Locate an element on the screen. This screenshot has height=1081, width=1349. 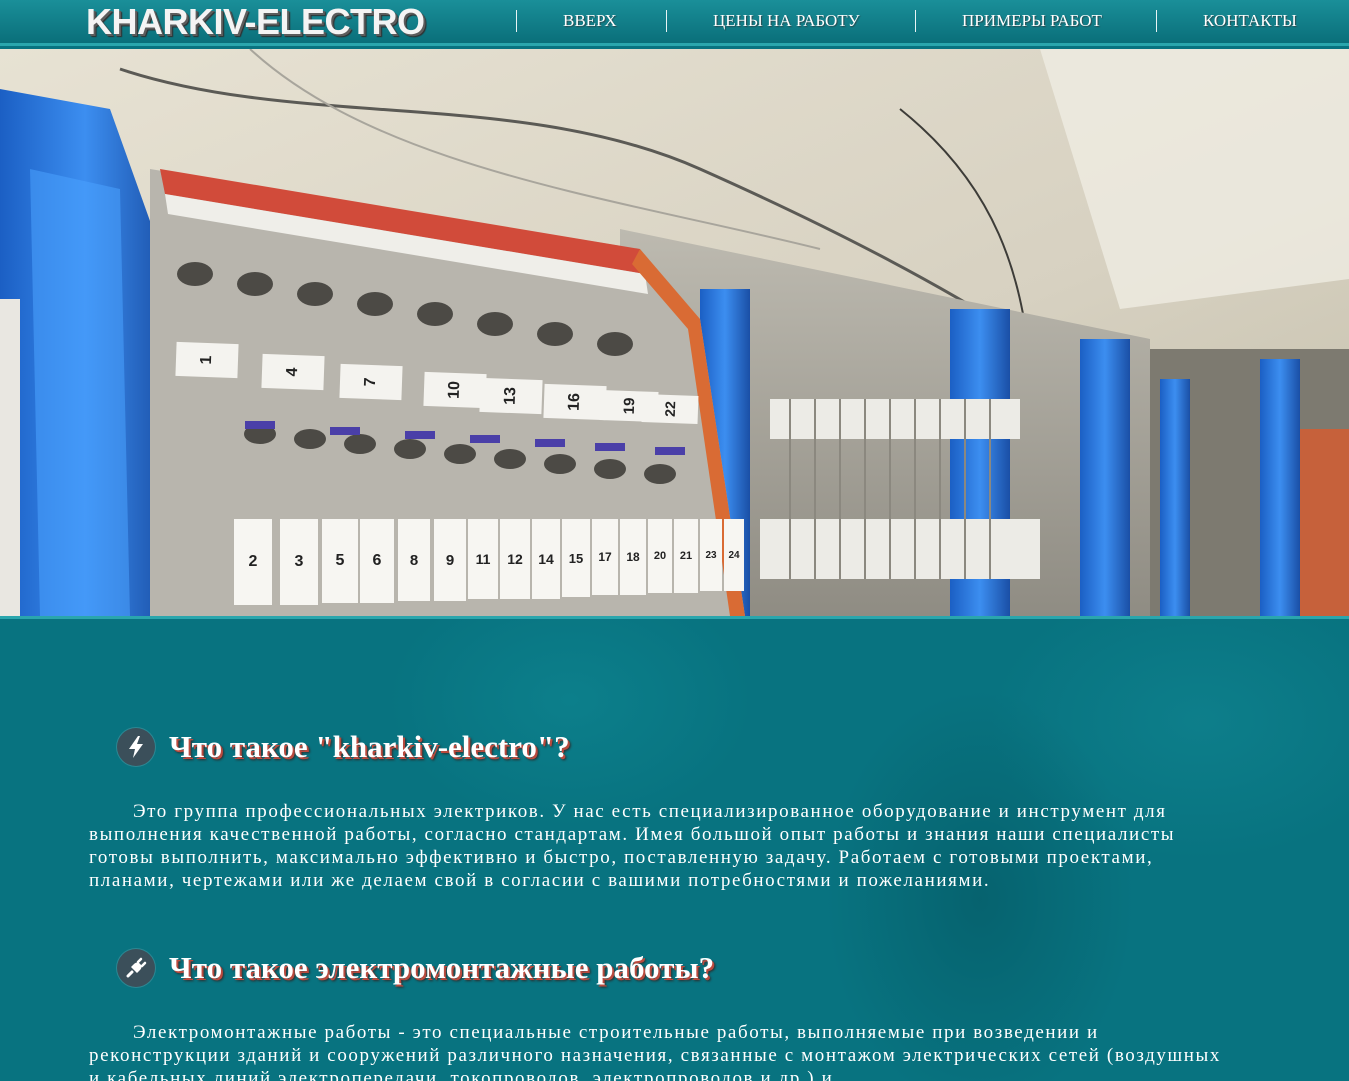
terminal-marker: 9 is located at coordinates (450, 560).